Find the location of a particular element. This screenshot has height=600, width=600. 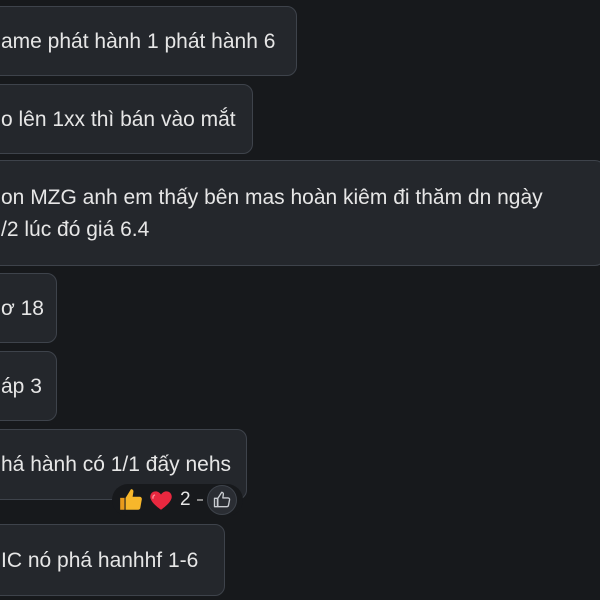

add-reaction-button is located at coordinates (221, 500).